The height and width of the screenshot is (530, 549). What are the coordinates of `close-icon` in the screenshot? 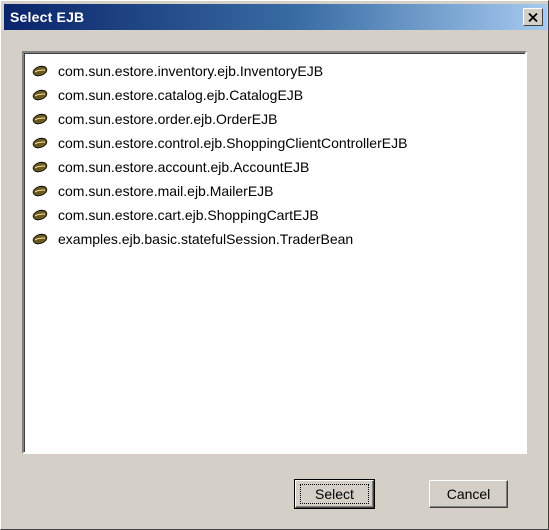 It's located at (533, 17).